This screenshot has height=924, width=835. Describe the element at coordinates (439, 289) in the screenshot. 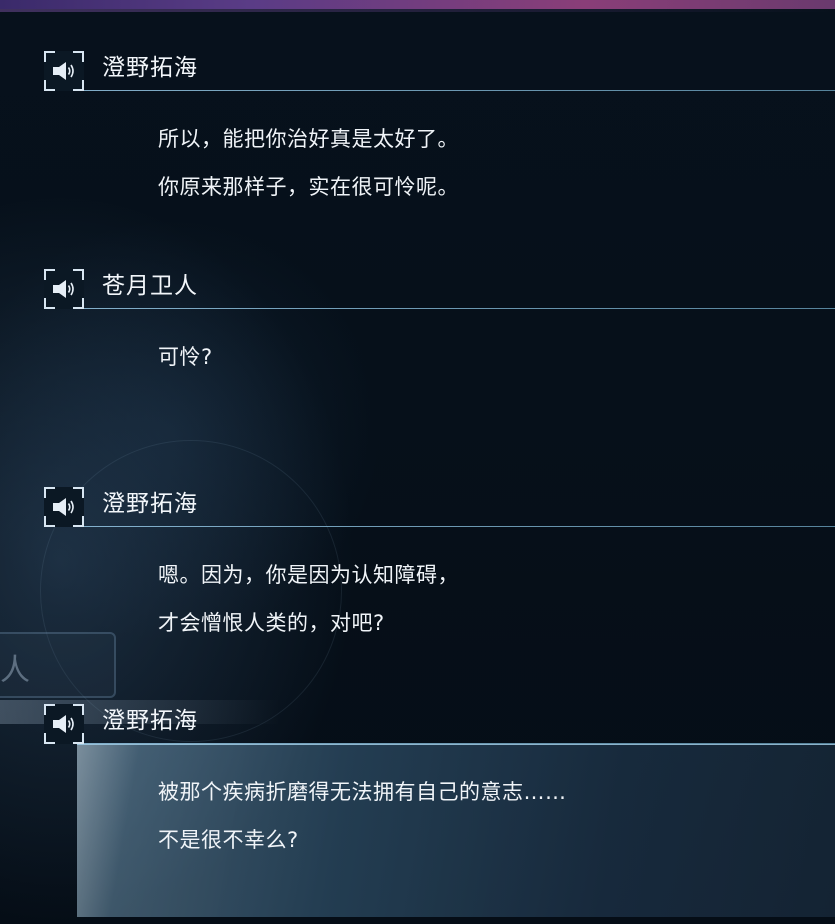

I see `speaker-row: 苍月卫人` at that location.